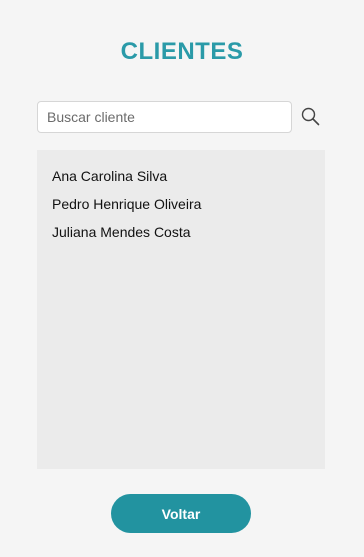 Image resolution: width=364 pixels, height=557 pixels. I want to click on back-button: Voltar, so click(181, 513).